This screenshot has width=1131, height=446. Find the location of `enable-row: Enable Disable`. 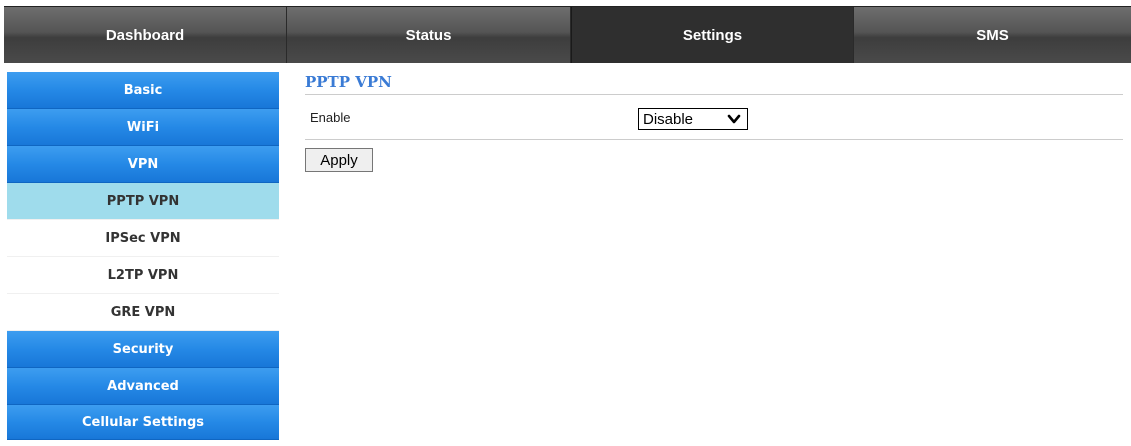

enable-row: Enable Disable is located at coordinates (714, 117).